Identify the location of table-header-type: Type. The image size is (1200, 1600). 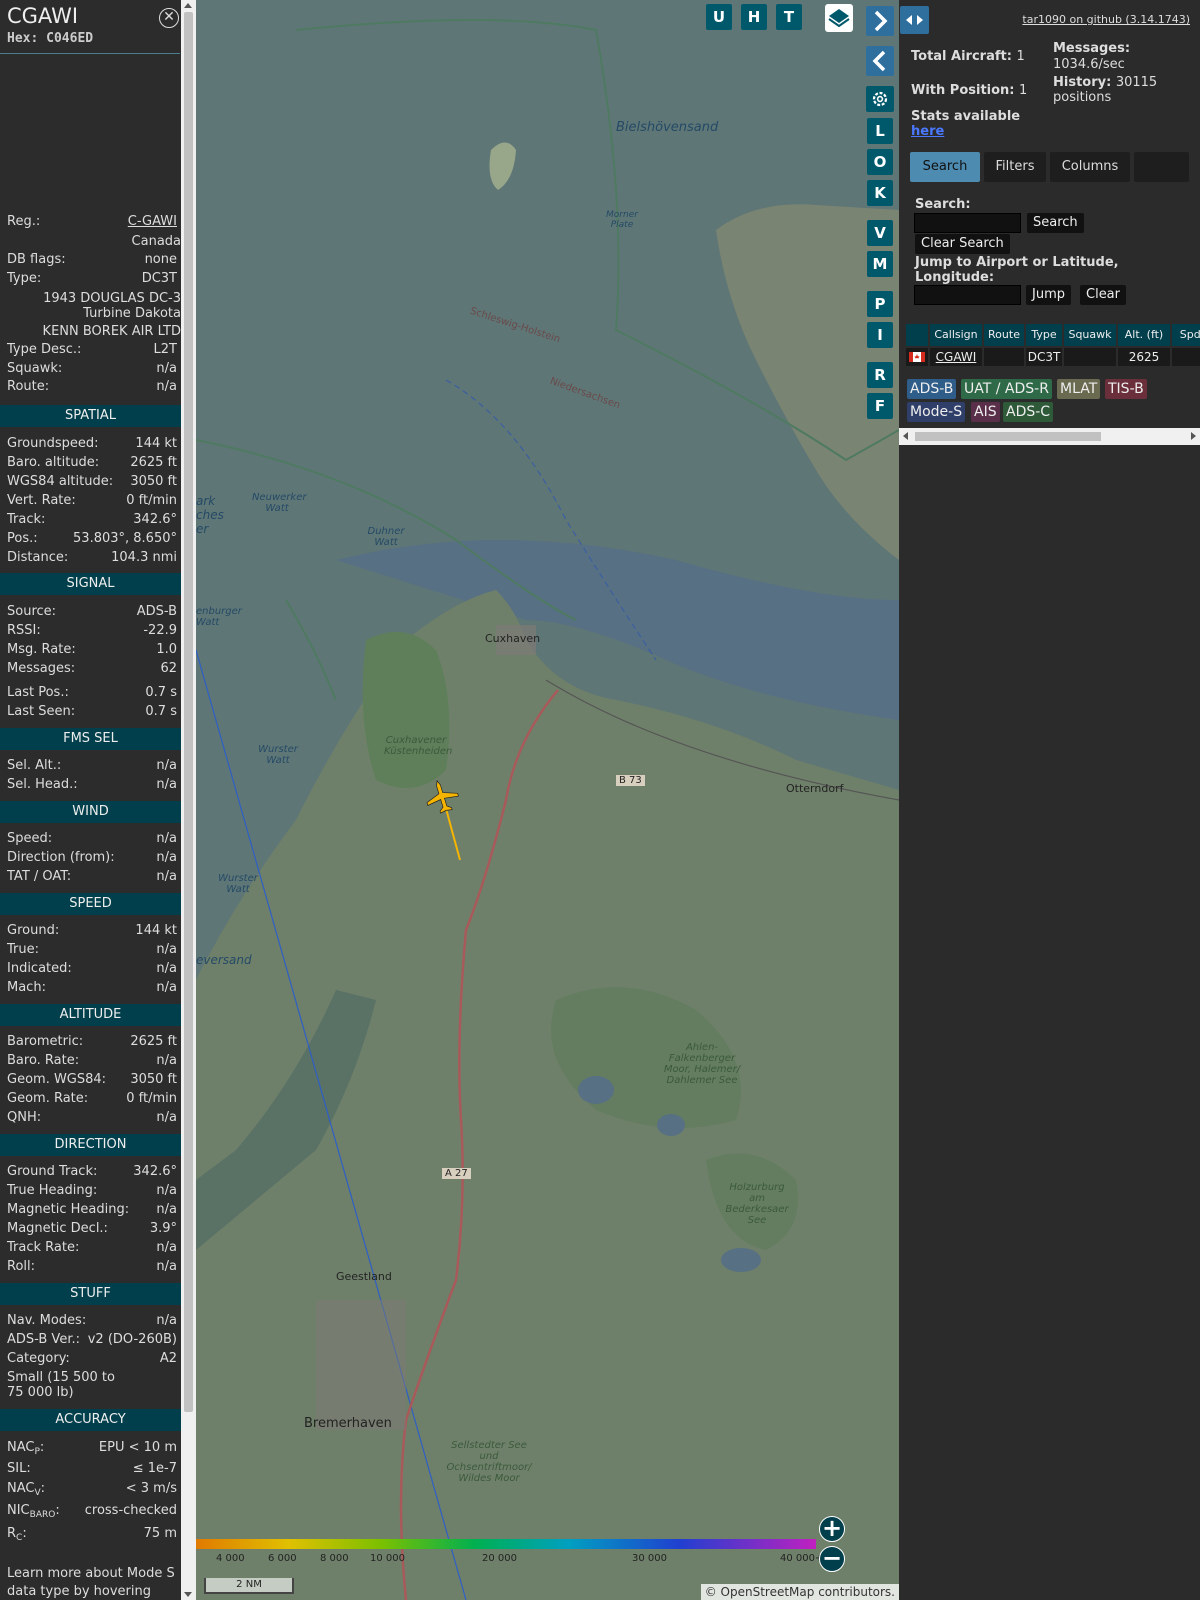
(1044, 335).